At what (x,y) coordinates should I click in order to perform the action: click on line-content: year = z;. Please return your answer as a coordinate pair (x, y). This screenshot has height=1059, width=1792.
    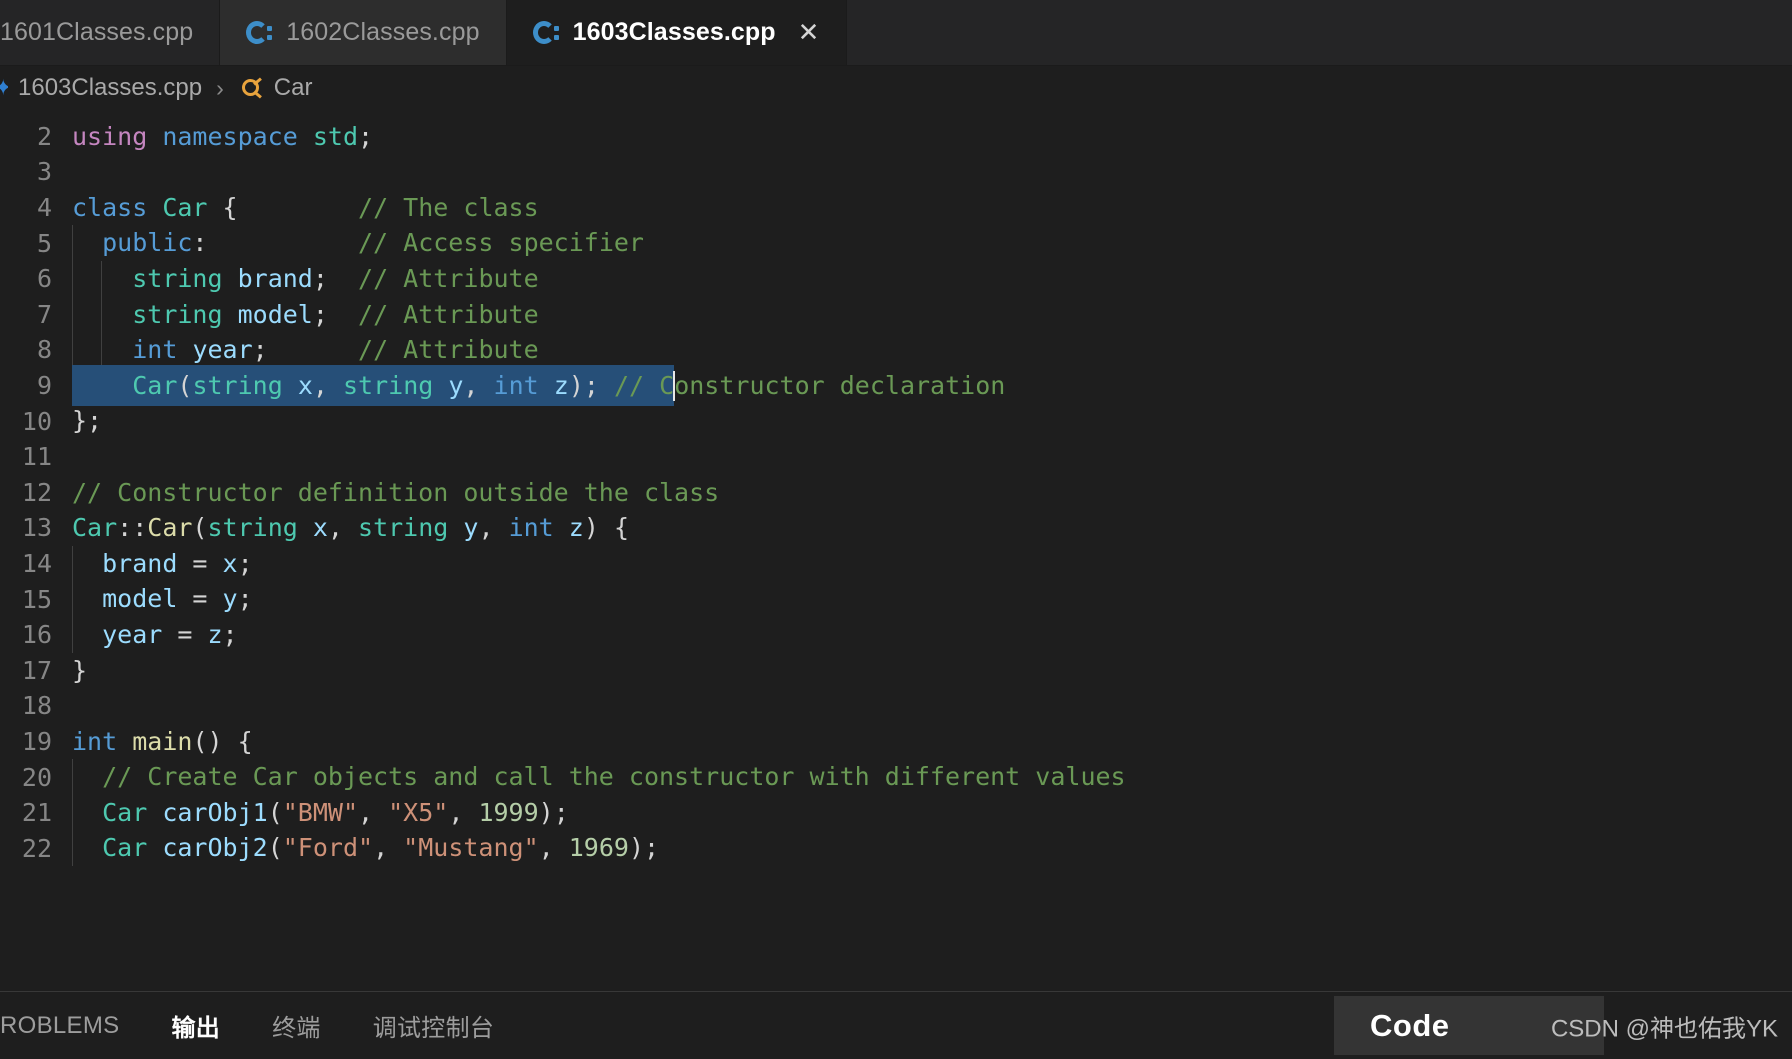
    Looking at the image, I should click on (924, 634).